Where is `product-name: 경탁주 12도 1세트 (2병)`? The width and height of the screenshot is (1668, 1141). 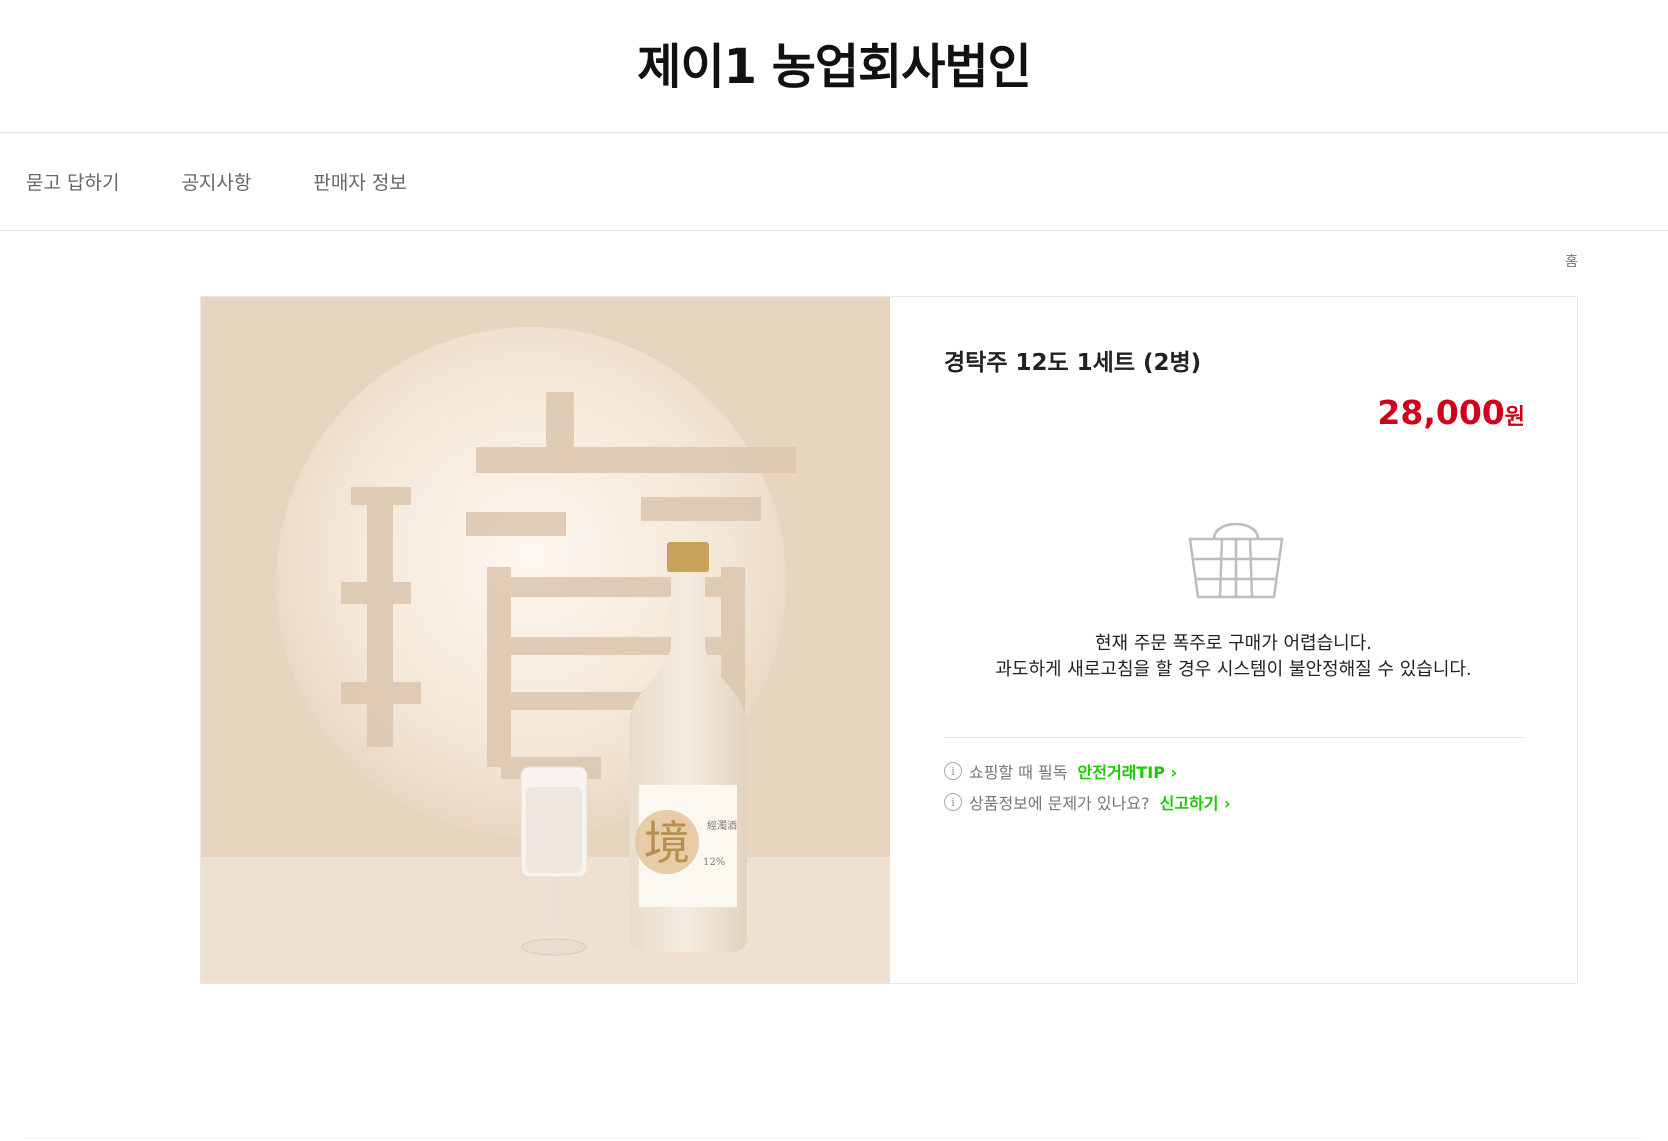
product-name: 경탁주 12도 1세트 (2병) is located at coordinates (1073, 363).